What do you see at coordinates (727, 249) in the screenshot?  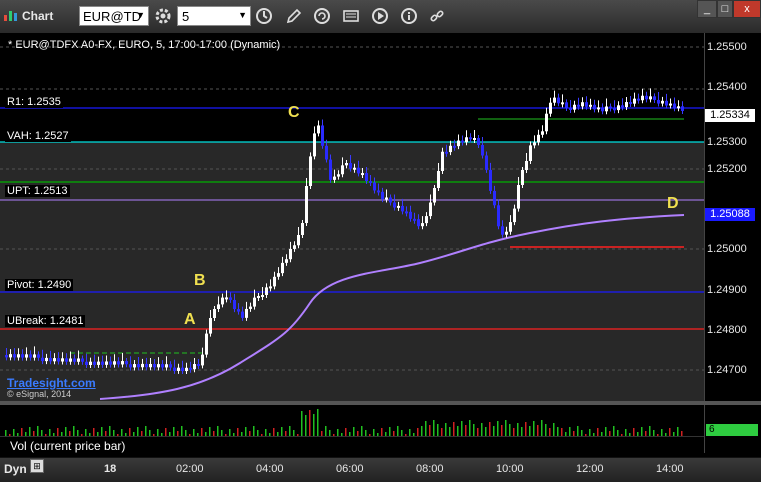 I see `price-tick-label: 1.25000` at bounding box center [727, 249].